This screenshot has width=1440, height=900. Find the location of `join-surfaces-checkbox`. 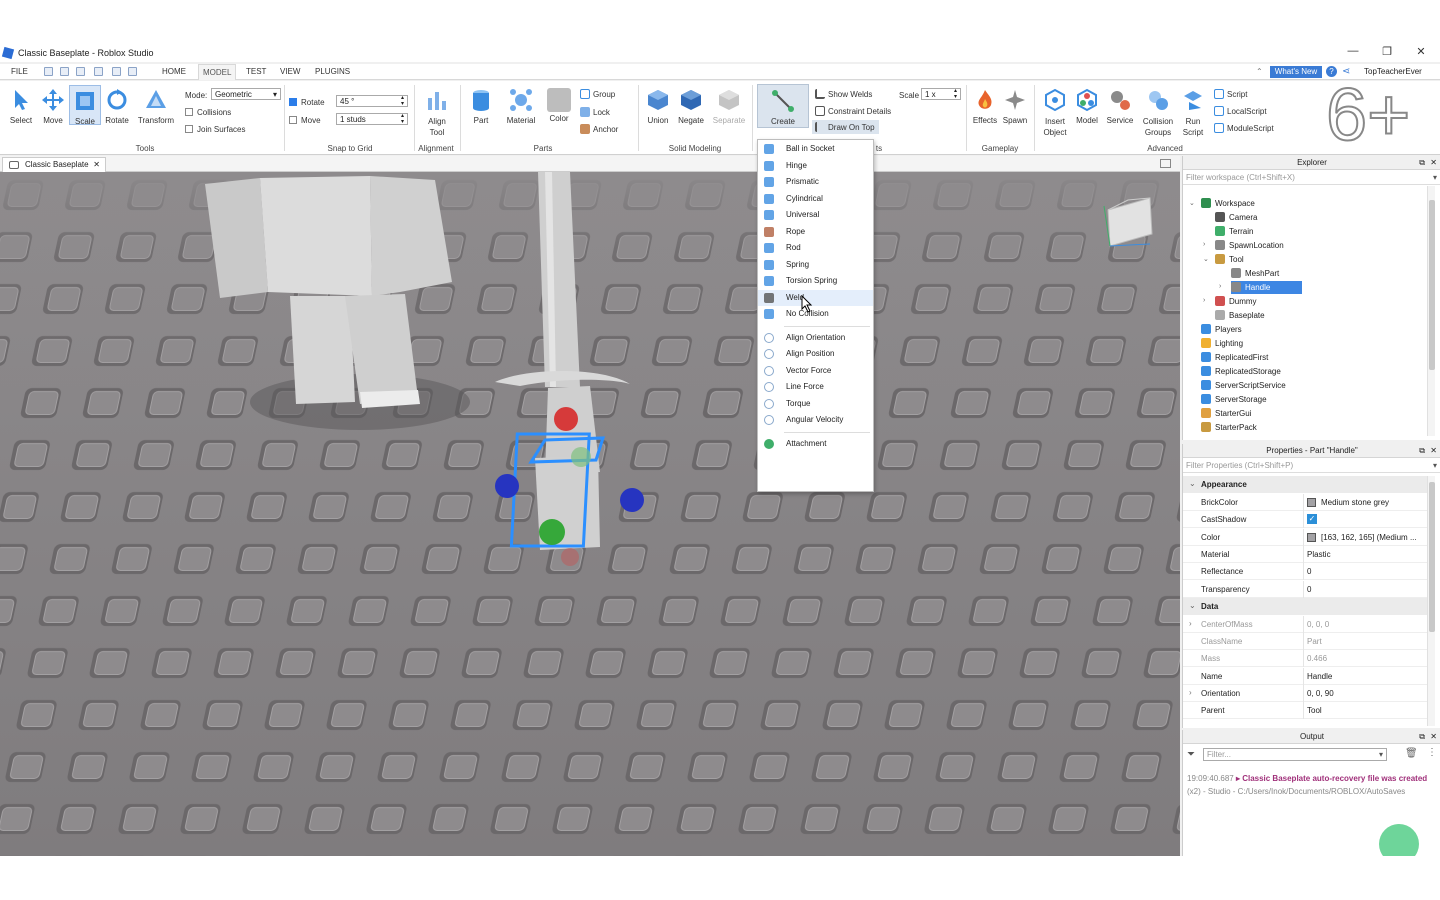

join-surfaces-checkbox is located at coordinates (189, 129).